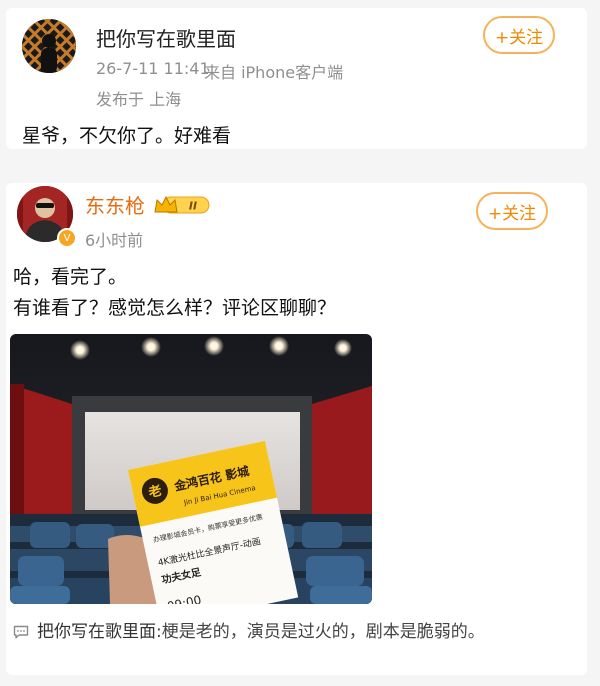 The width and height of the screenshot is (600, 686). I want to click on comment-text: 梗是老的，演员是过火的，剧本是脆弱的。, so click(323, 632).